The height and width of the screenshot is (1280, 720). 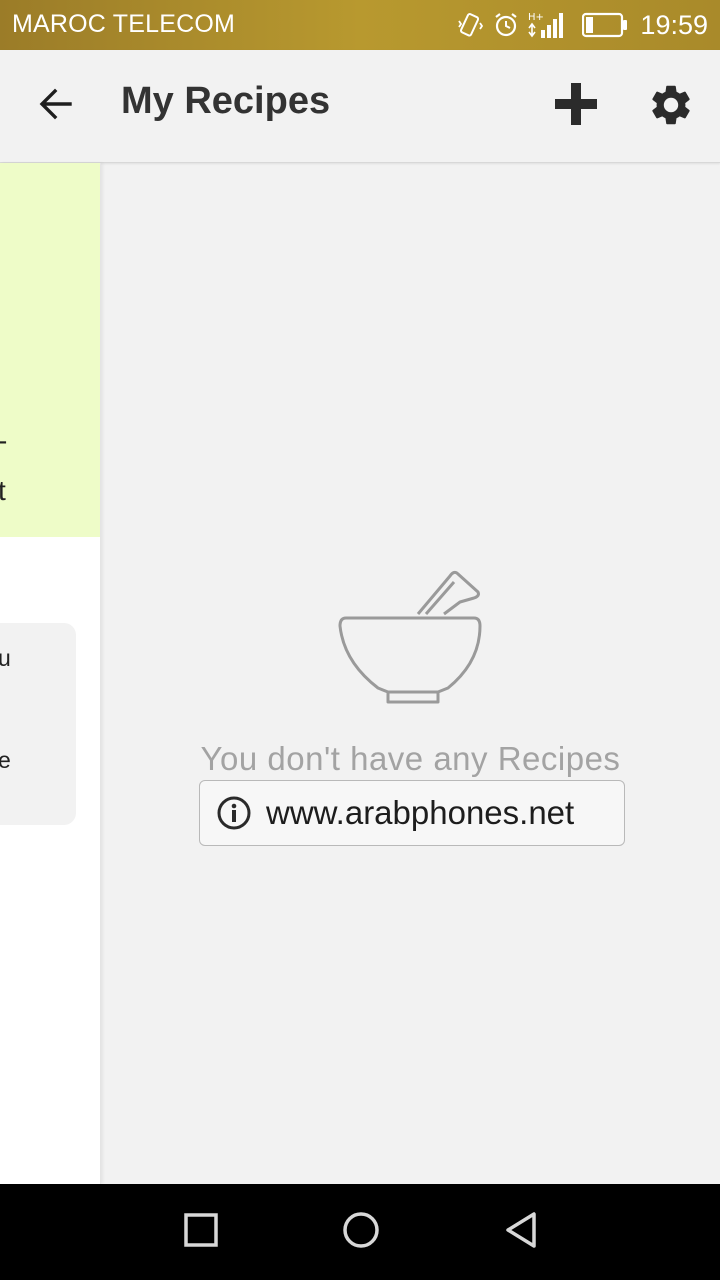 I want to click on battery-icon, so click(x=605, y=25).